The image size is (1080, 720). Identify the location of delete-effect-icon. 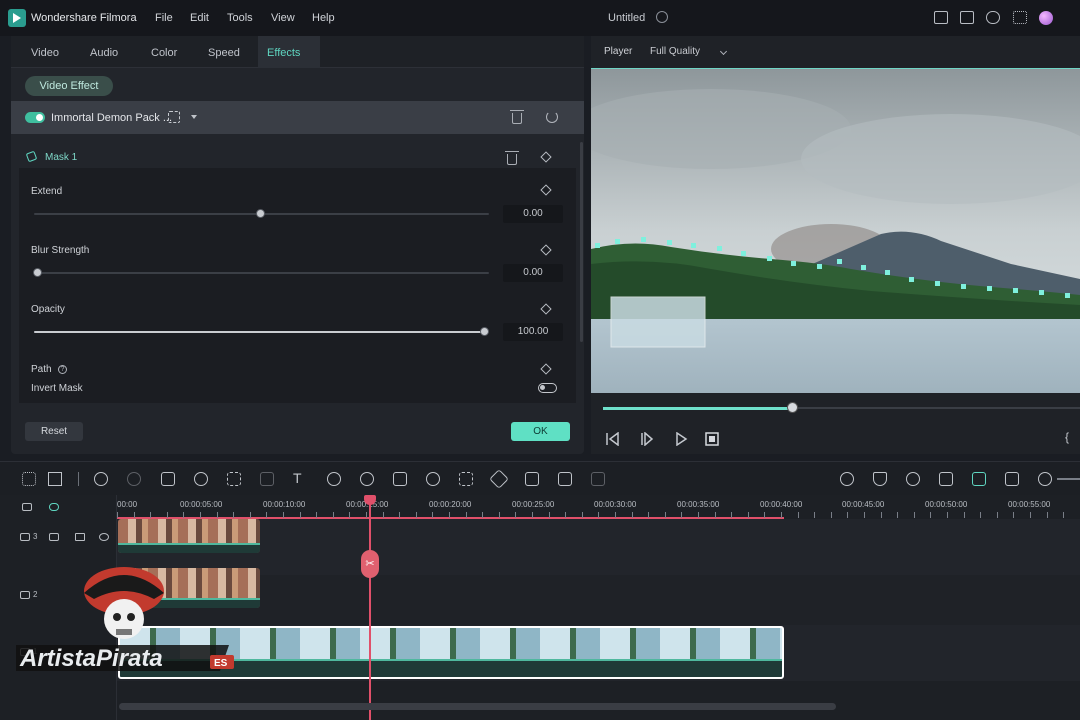
(517, 117).